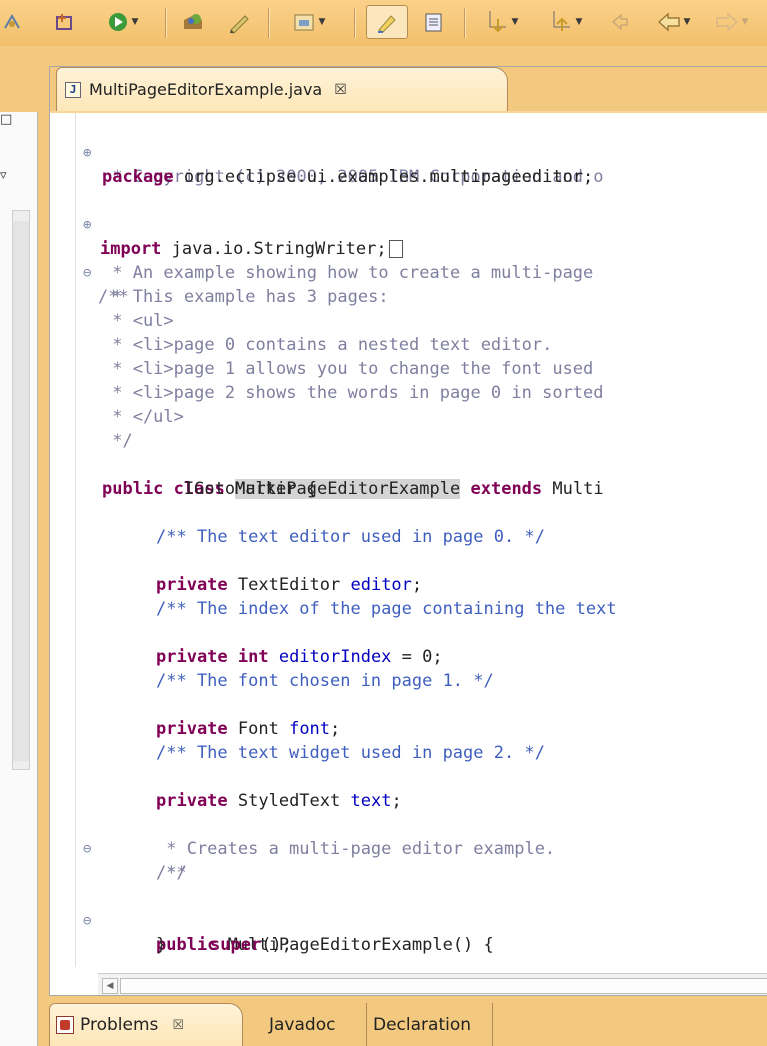  I want to click on previous-annotation-icon: ▼, so click(566, 22).